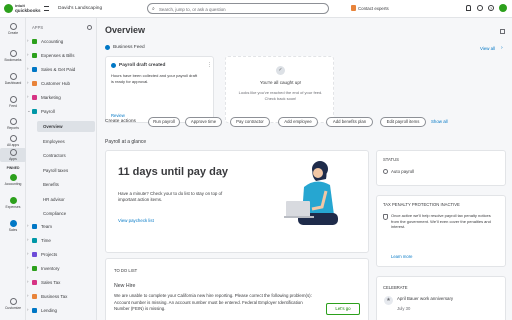 The height and width of the screenshot is (320, 512). I want to click on nav-item-business-tax: › Business Tax, so click(61, 296).